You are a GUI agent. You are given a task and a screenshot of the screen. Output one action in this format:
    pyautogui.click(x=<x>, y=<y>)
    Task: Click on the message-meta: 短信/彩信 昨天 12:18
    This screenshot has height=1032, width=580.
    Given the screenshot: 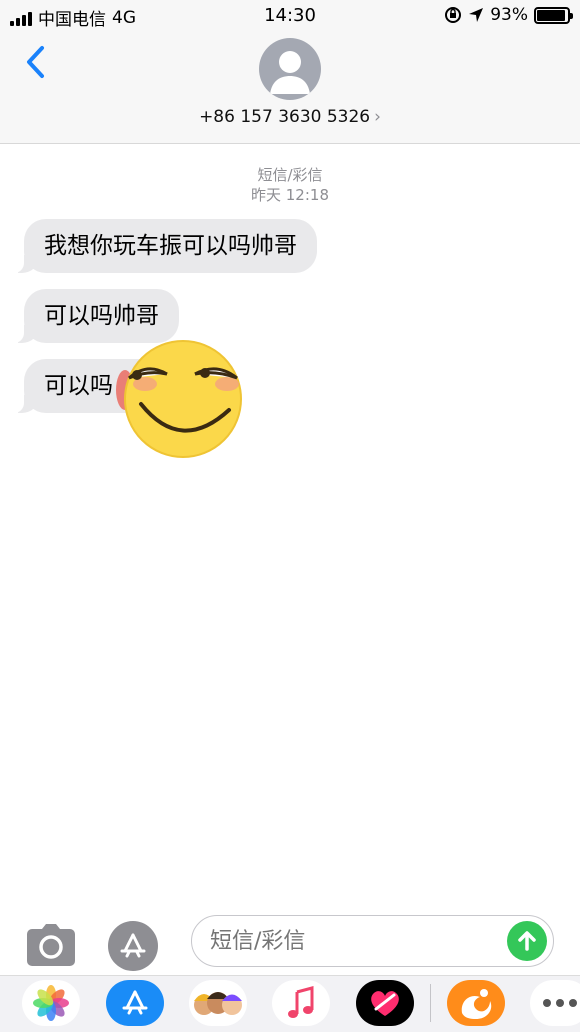 What is the action you would take?
    pyautogui.click(x=290, y=185)
    